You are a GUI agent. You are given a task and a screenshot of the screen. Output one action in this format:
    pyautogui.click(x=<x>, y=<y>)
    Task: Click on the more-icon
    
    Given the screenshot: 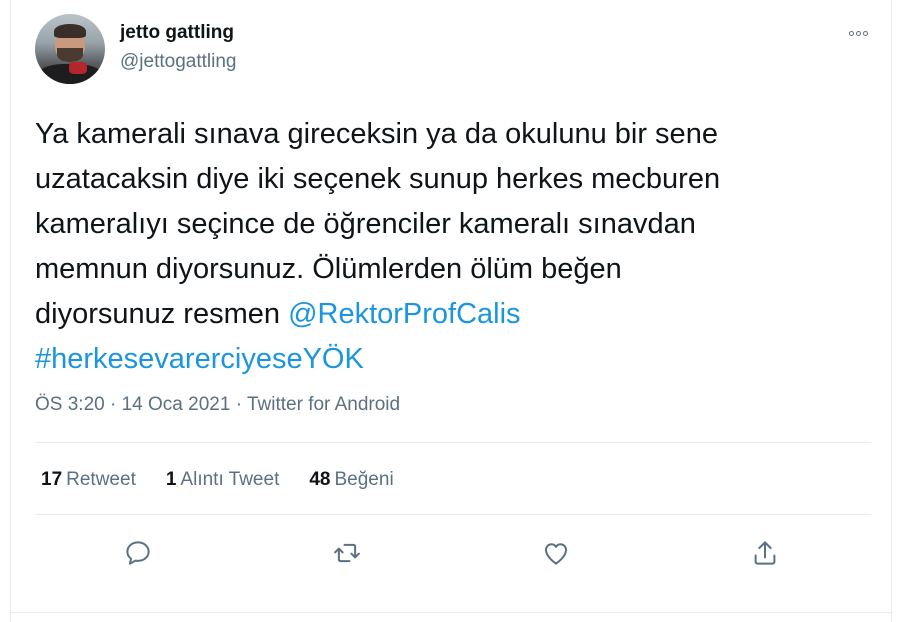 What is the action you would take?
    pyautogui.click(x=858, y=33)
    